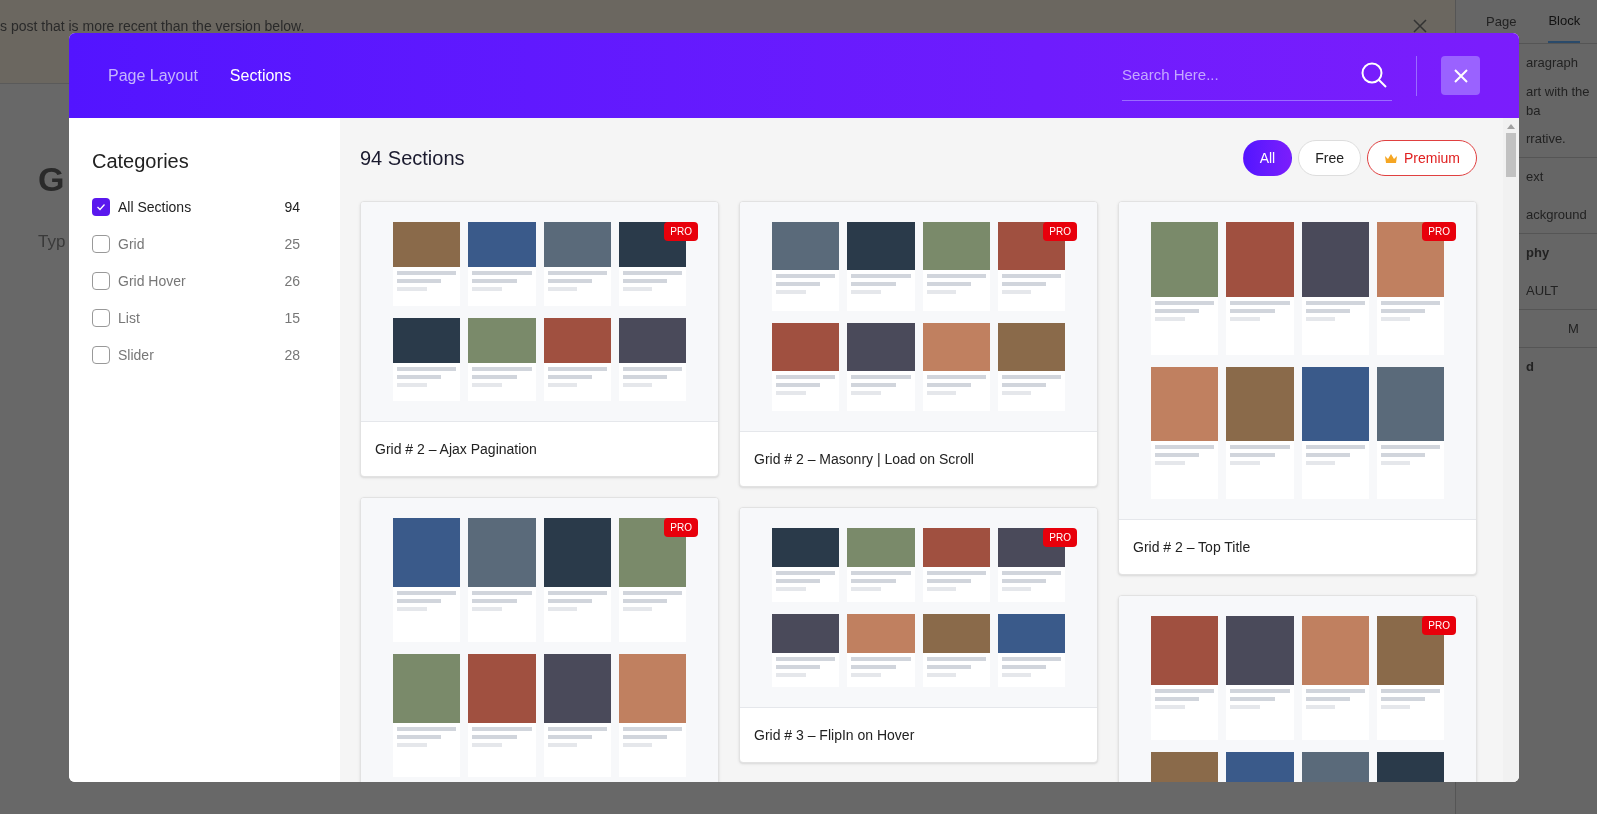 This screenshot has height=814, width=1597. I want to click on sidebar-text: aragraph, so click(1552, 63).